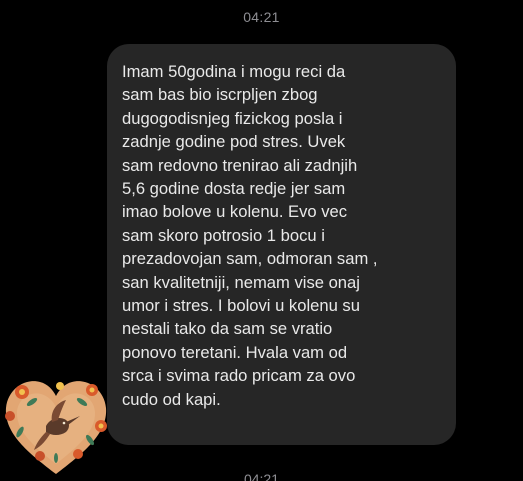 Image resolution: width=523 pixels, height=481 pixels. What do you see at coordinates (250, 259) in the screenshot?
I see `message-line: prezadovojan sam, odmoran sam ,` at bounding box center [250, 259].